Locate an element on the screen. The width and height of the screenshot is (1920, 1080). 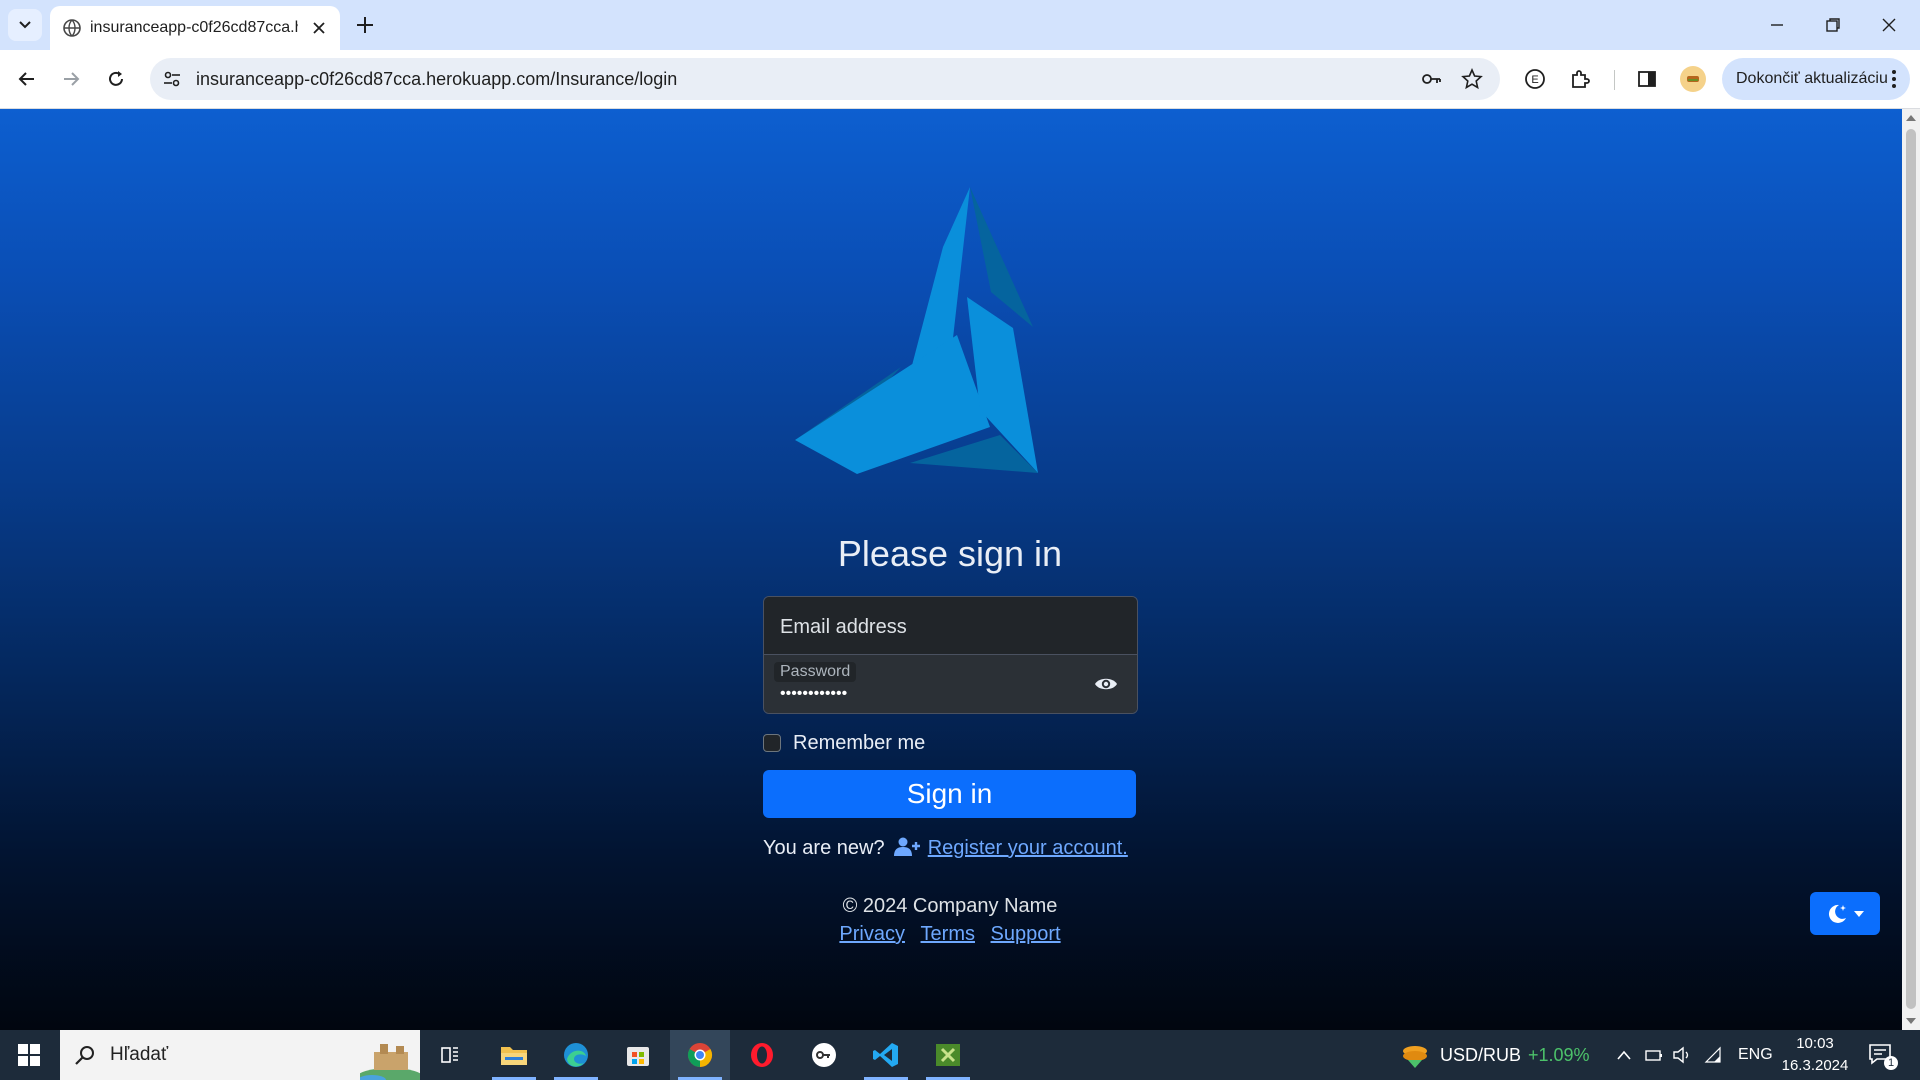
remember-me-label: Remember me is located at coordinates (859, 743).